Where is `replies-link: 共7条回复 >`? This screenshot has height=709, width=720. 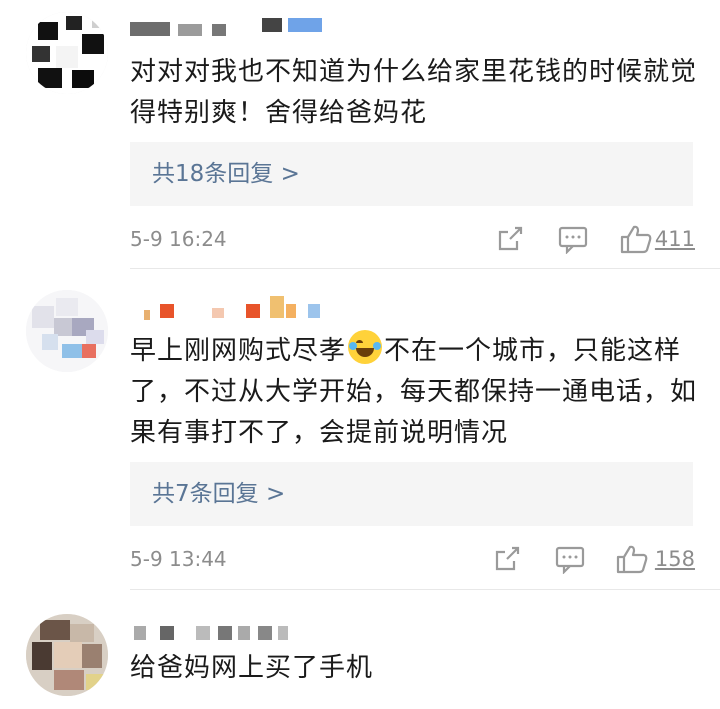
replies-link: 共7条回复 > is located at coordinates (411, 494).